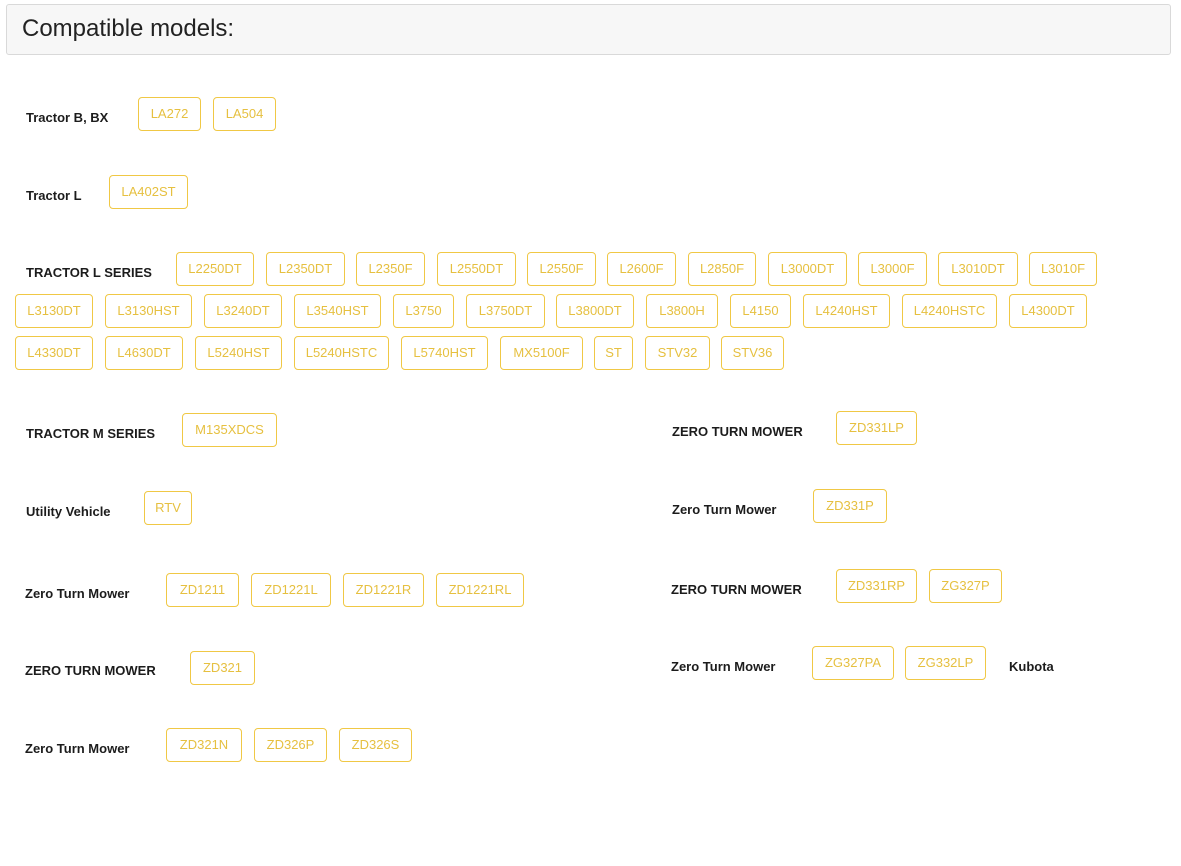 The width and height of the screenshot is (1181, 866). What do you see at coordinates (1063, 269) in the screenshot?
I see `model-tag: L3010F` at bounding box center [1063, 269].